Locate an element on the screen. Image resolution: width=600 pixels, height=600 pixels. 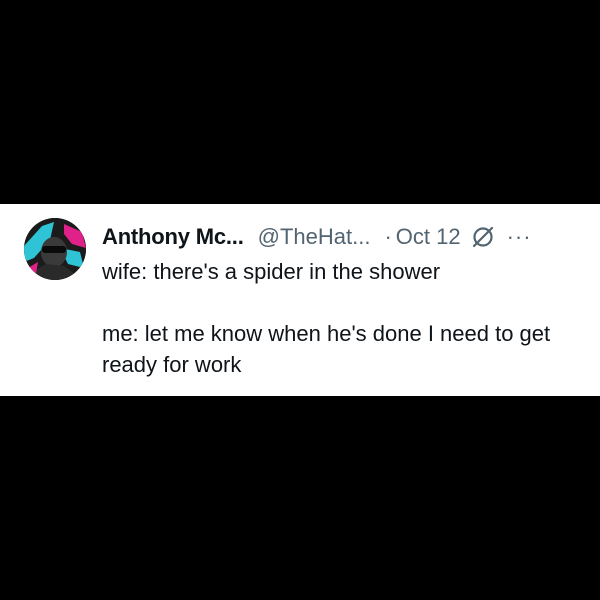
avatar is located at coordinates (55, 249).